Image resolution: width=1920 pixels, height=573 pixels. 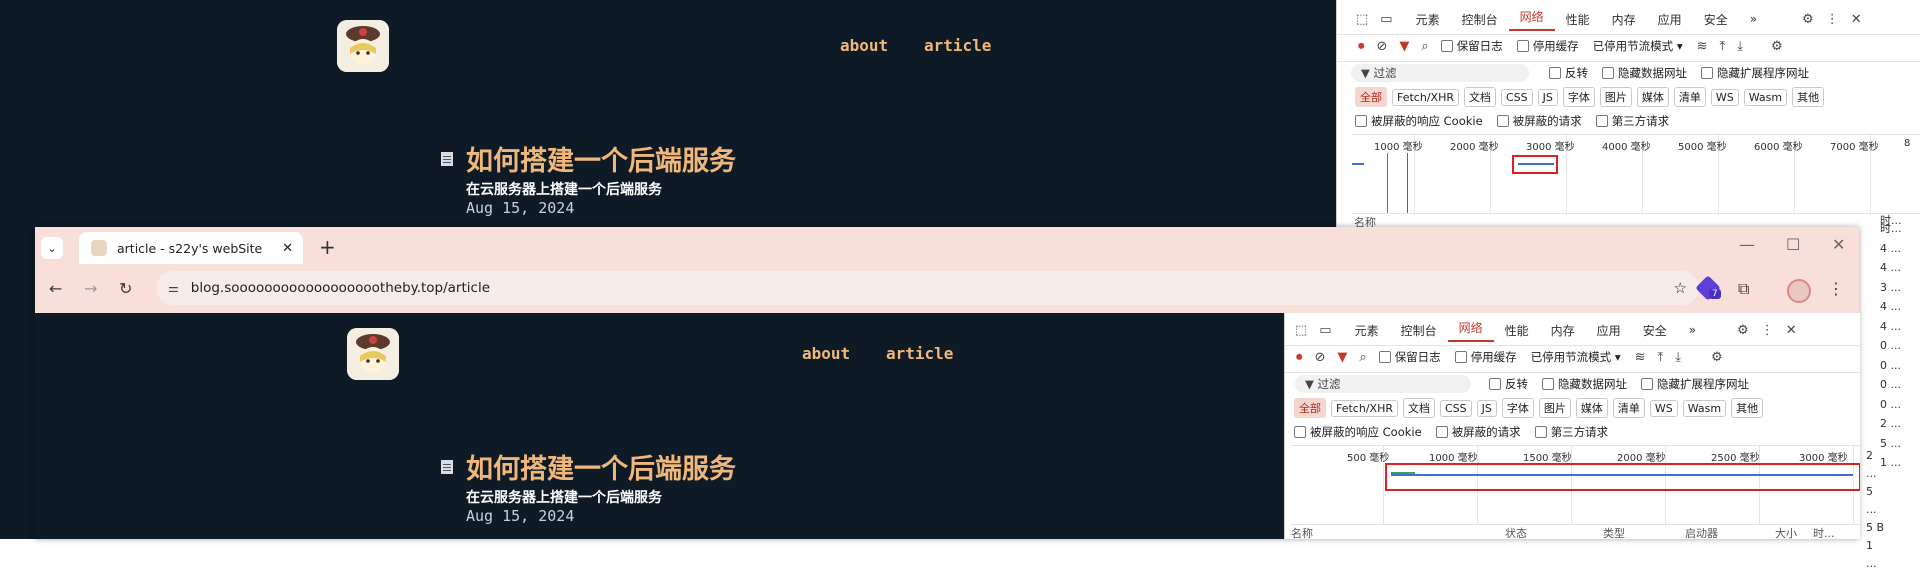 I want to click on browser-menu-icon: ⋮, so click(x=1836, y=288).